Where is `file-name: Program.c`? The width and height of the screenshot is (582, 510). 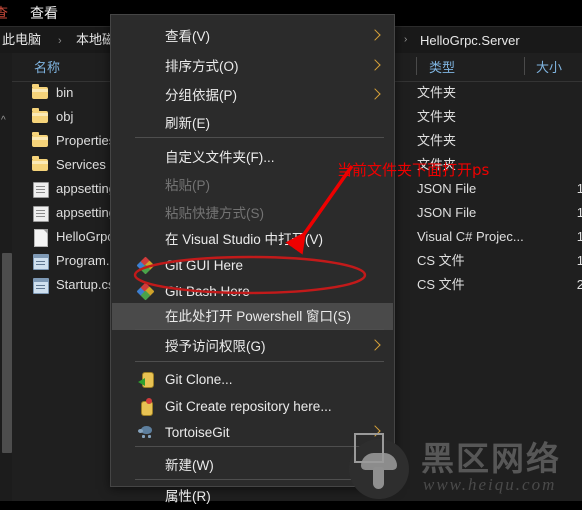 file-name: Program.c is located at coordinates (86, 260).